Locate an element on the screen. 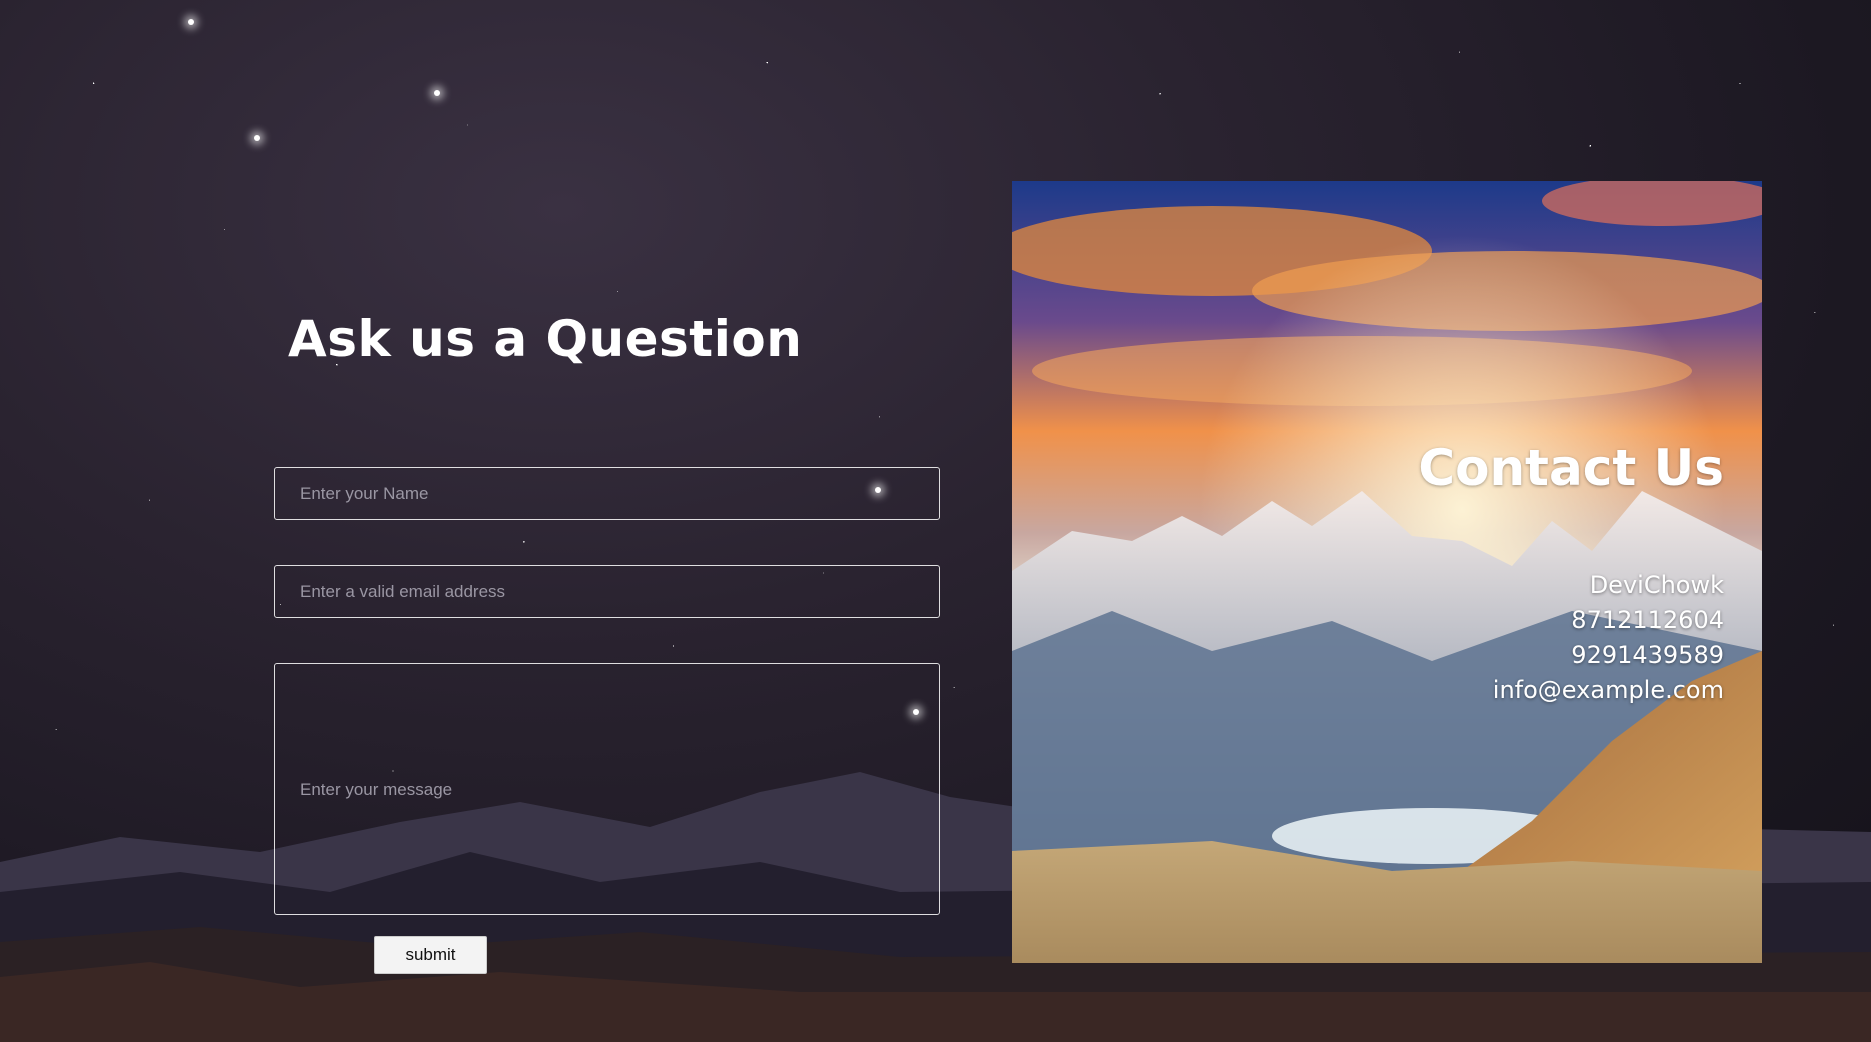 The height and width of the screenshot is (1042, 1871). contact-name: DeviChowk is located at coordinates (1656, 585).